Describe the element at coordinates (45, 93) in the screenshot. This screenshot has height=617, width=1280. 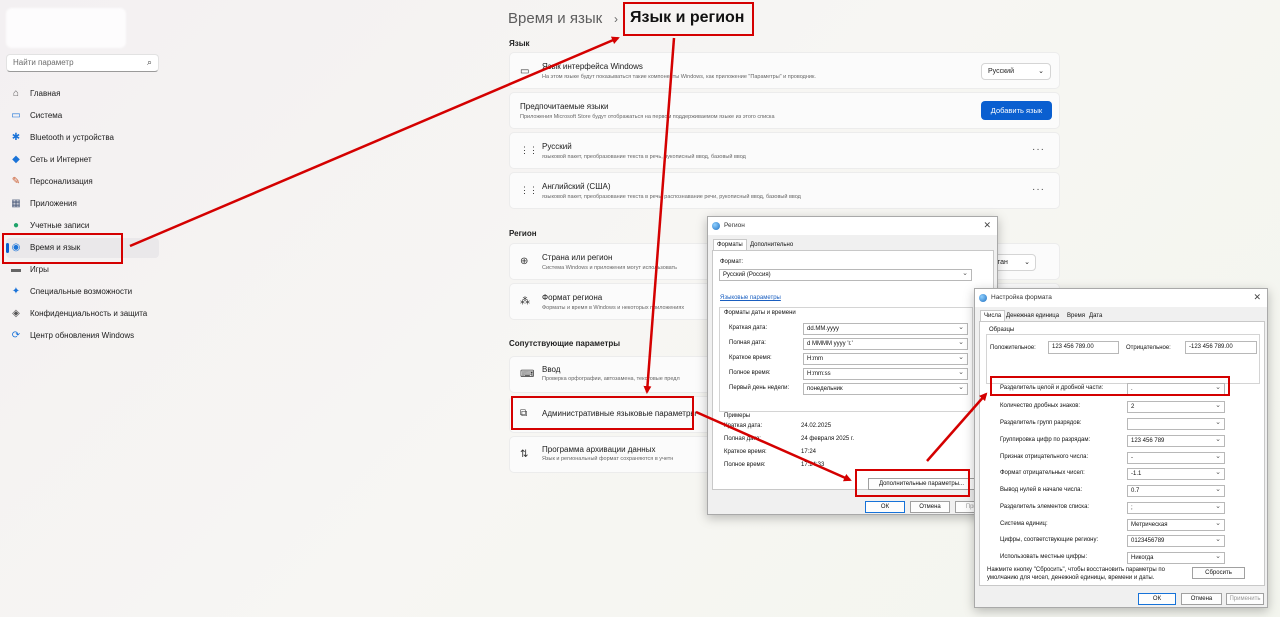
I see `sidebar-item-label: Главная` at that location.